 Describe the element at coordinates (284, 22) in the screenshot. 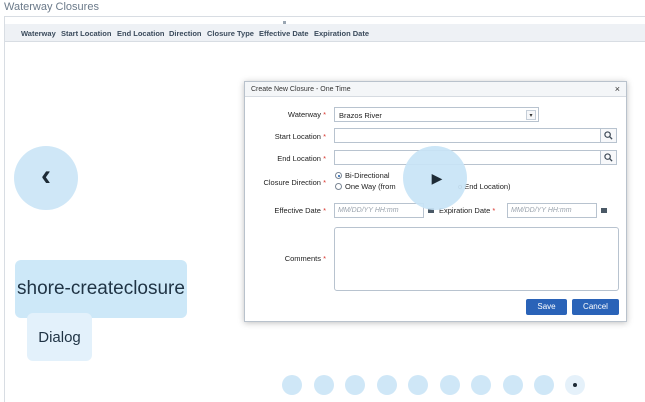

I see `sort-indicator-icon` at that location.